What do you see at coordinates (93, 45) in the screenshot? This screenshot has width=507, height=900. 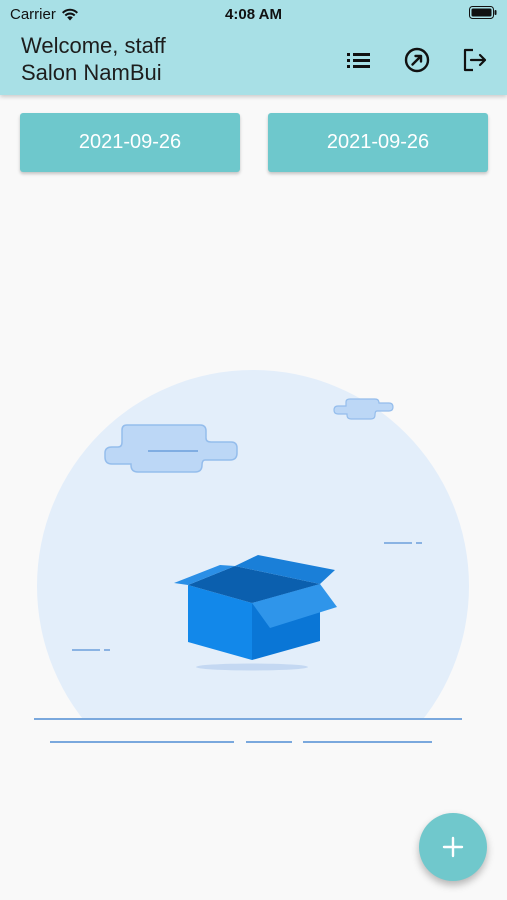 I see `welcome-line: Welcome, staff` at bounding box center [93, 45].